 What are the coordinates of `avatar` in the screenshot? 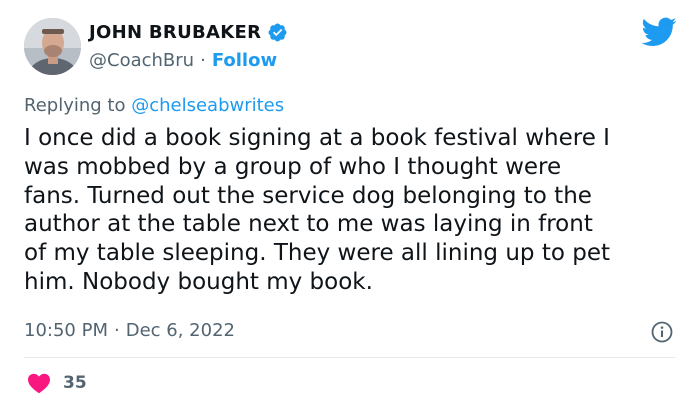 It's located at (52, 46).